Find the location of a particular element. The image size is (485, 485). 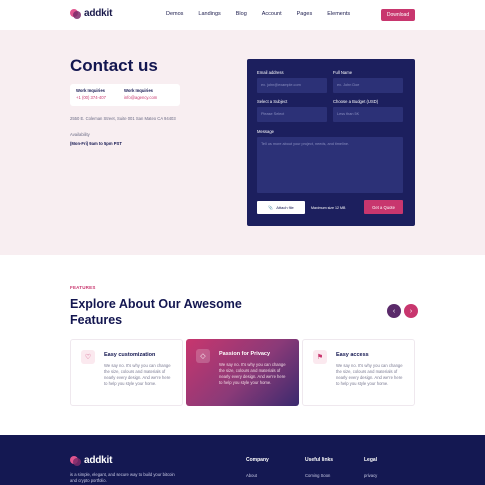

chevron-right-icon: › is located at coordinates (411, 311).